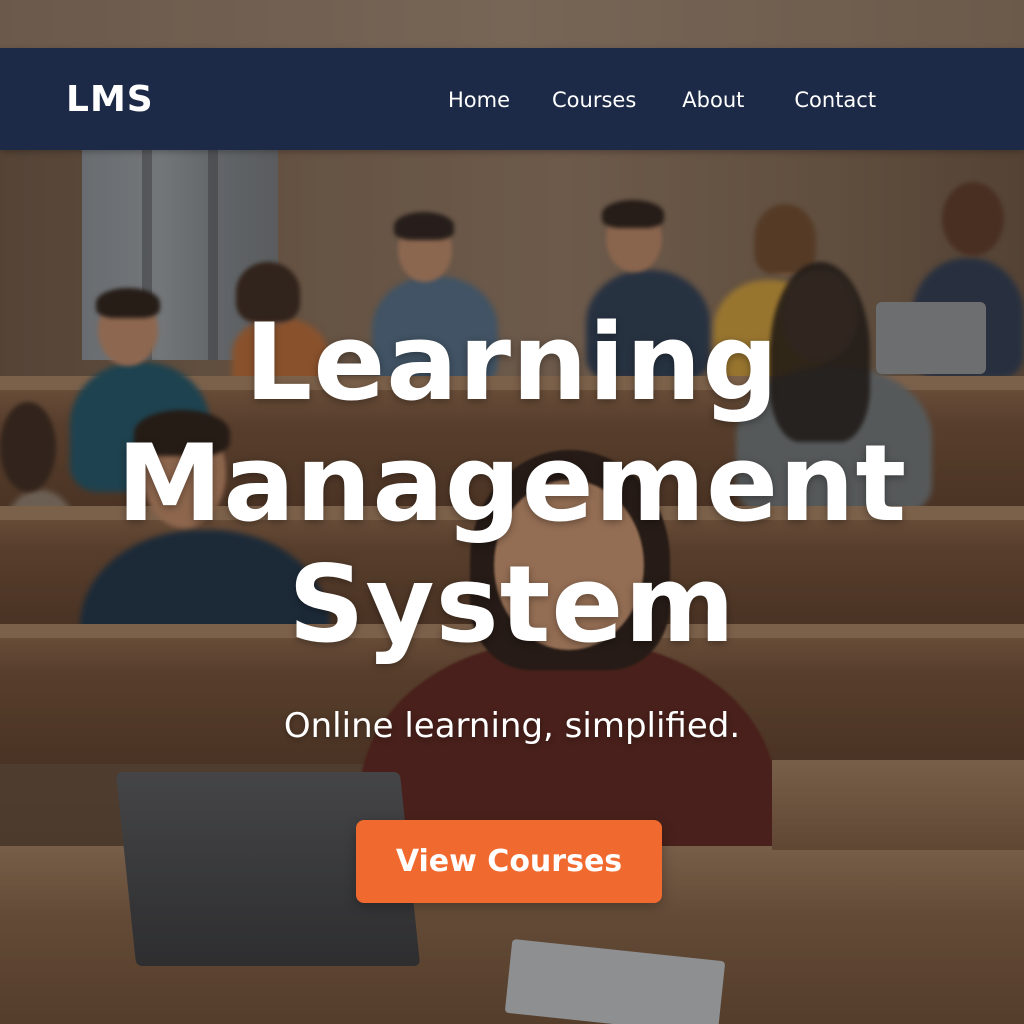  I want to click on hero-title-line: Learning, so click(512, 362).